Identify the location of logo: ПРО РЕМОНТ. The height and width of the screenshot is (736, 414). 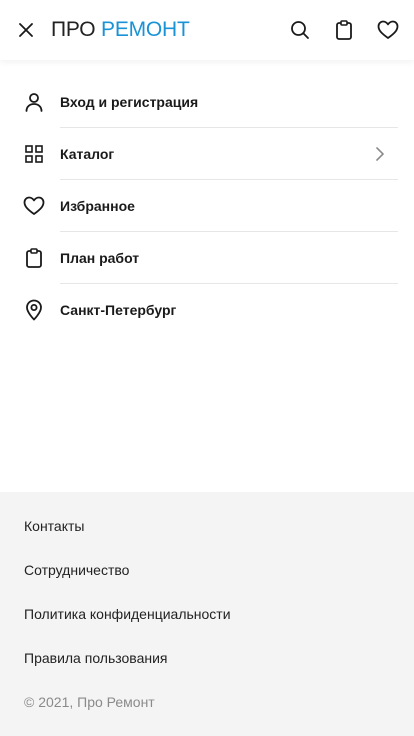
(120, 30).